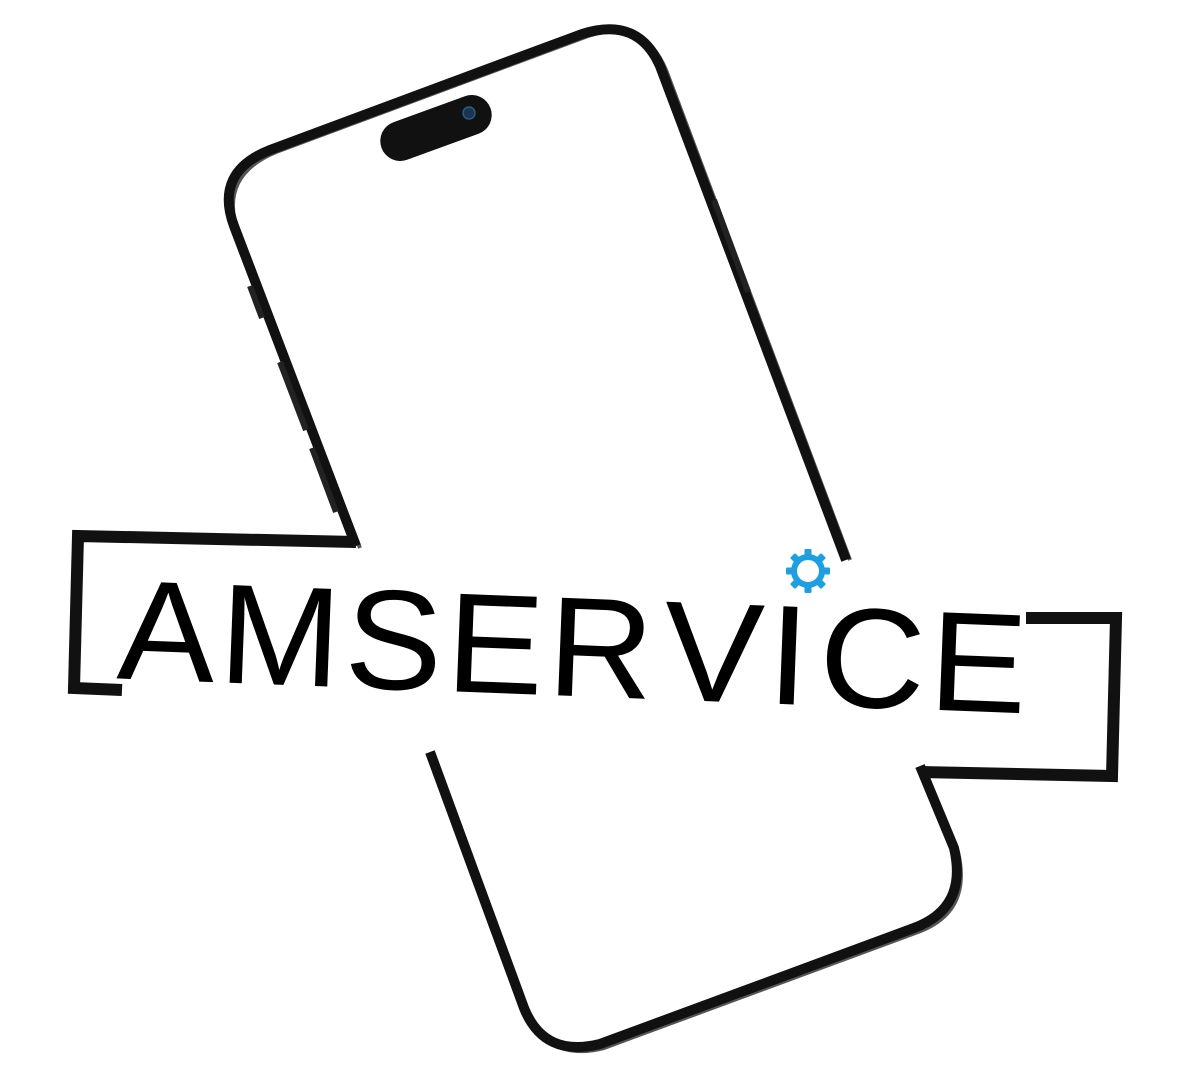  Describe the element at coordinates (693, 901) in the screenshot. I see `phone-body-lower` at that location.